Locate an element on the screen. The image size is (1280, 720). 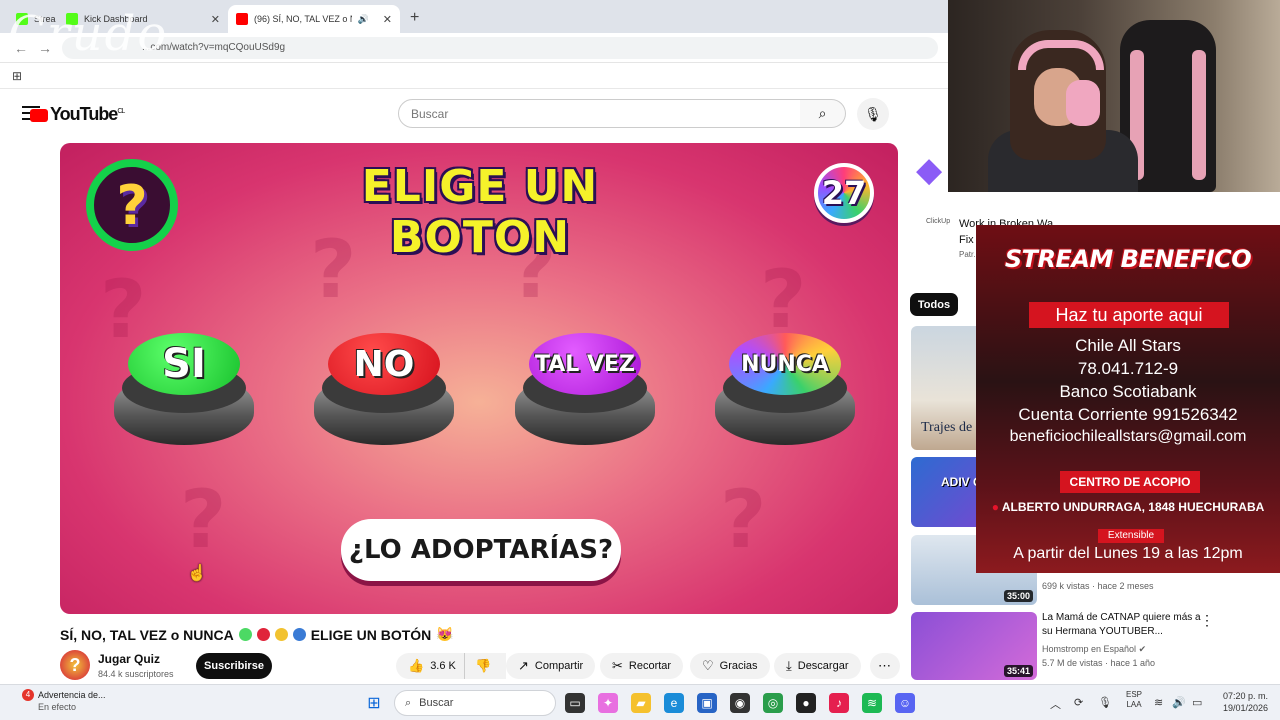
timer-ring: ? is located at coordinates (132, 205).